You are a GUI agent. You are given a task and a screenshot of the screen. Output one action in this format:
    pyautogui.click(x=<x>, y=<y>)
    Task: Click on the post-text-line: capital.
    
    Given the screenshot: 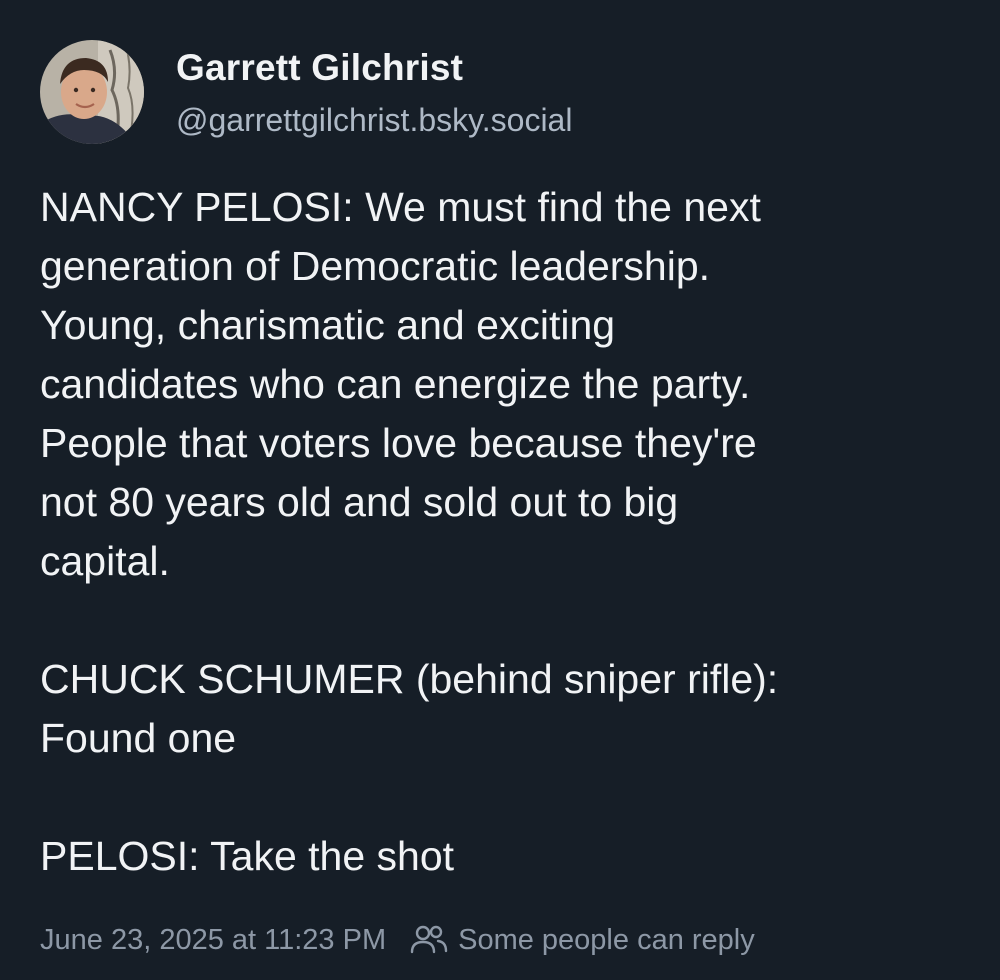 What is the action you would take?
    pyautogui.click(x=105, y=561)
    